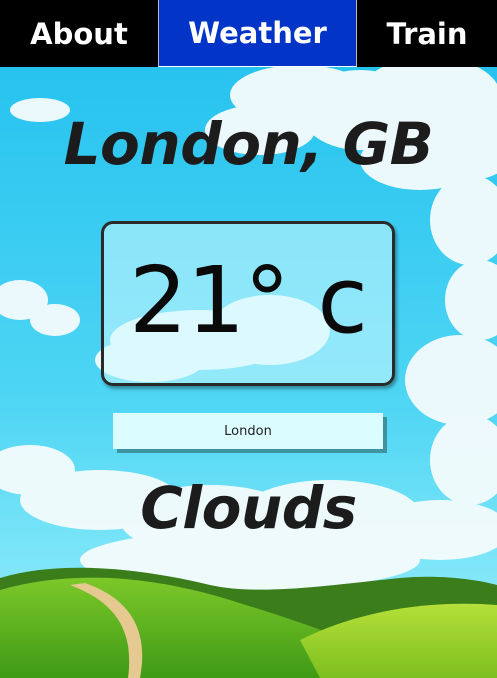  What do you see at coordinates (248, 300) in the screenshot?
I see `temperature-value: 21° c` at bounding box center [248, 300].